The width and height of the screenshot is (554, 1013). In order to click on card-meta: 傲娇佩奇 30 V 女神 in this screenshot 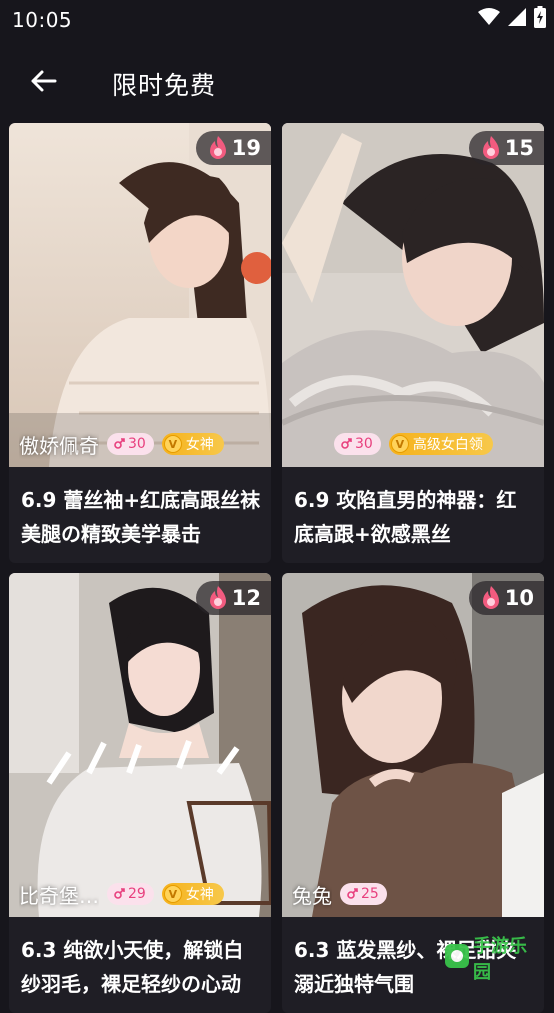, I will do `click(121, 444)`.